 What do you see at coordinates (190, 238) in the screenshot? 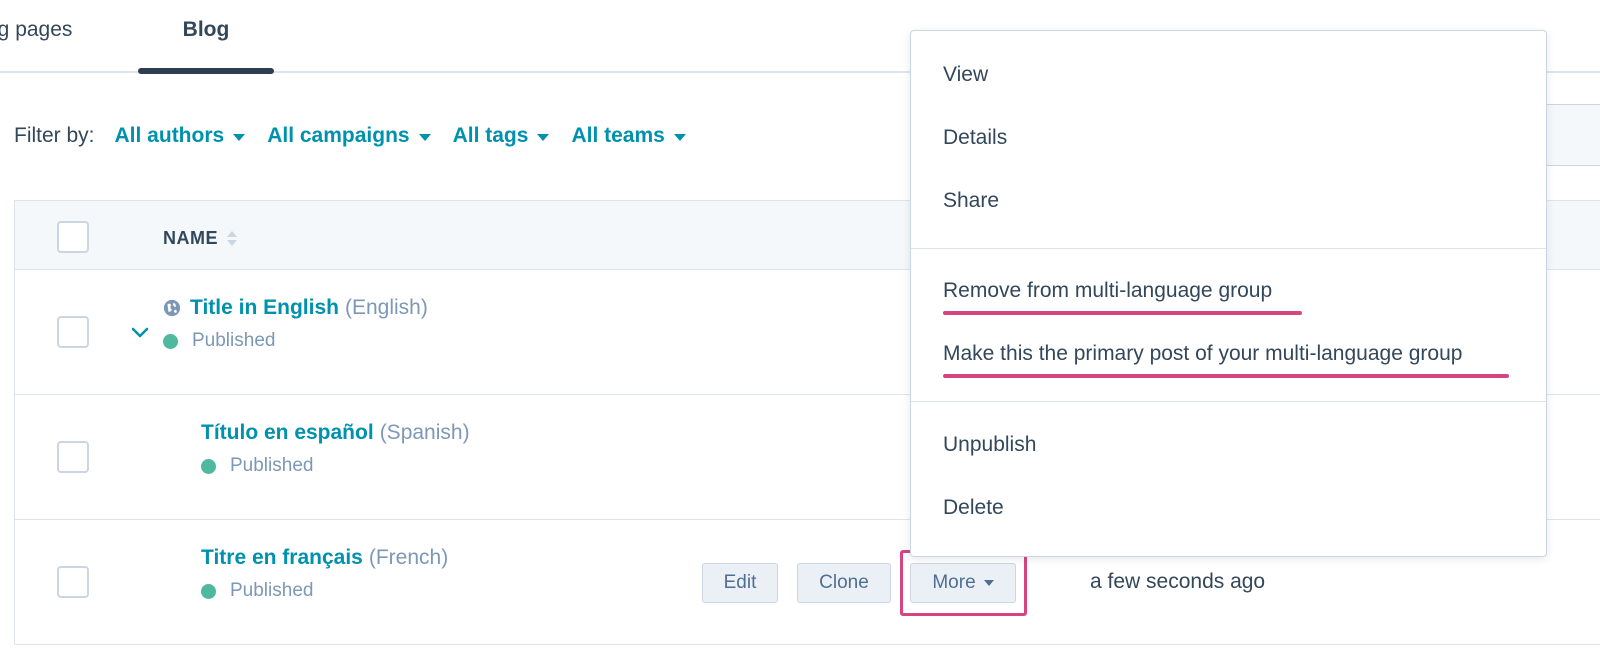
I see `name-header-label: NAME` at bounding box center [190, 238].